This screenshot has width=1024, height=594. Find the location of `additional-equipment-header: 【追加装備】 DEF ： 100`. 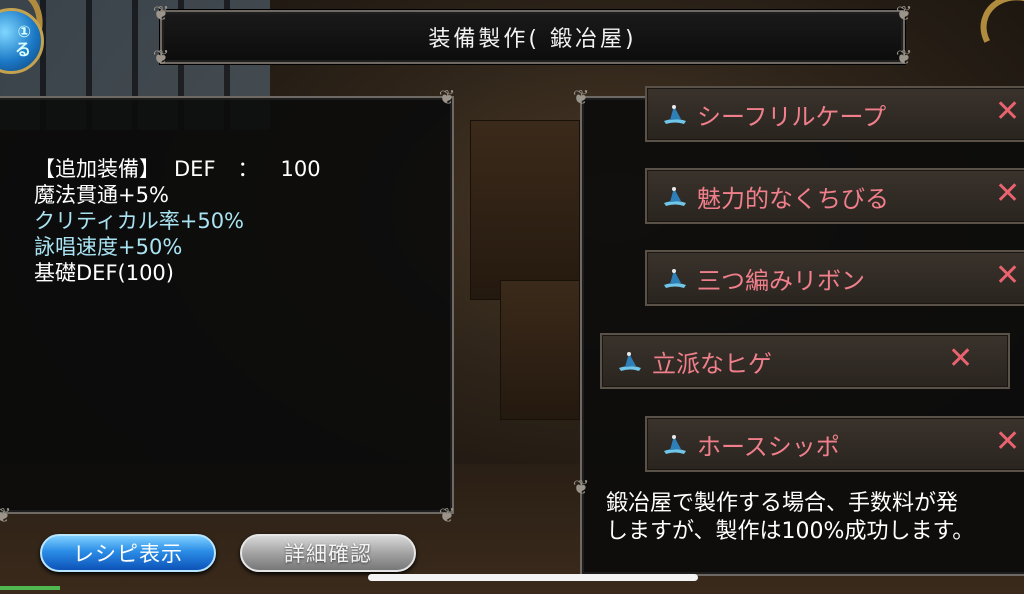

additional-equipment-header: 【追加装備】 DEF ： 100 is located at coordinates (177, 169).